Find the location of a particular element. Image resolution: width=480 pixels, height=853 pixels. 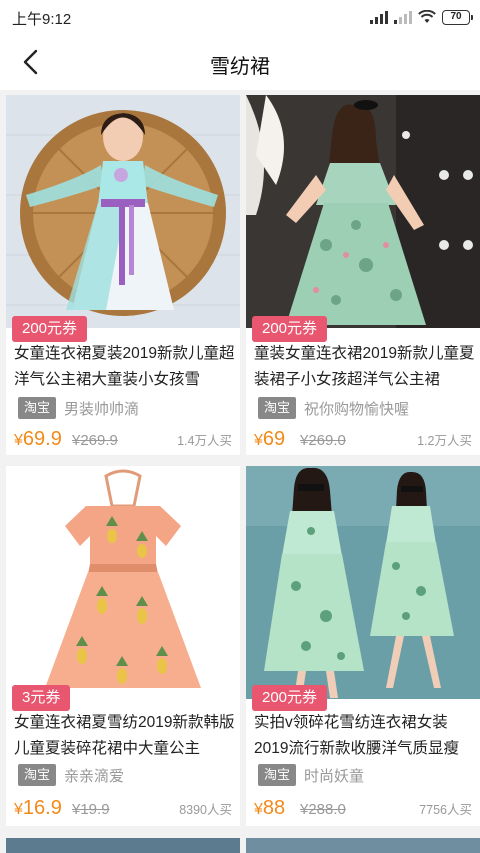

status-icons: 70 is located at coordinates (421, 17).